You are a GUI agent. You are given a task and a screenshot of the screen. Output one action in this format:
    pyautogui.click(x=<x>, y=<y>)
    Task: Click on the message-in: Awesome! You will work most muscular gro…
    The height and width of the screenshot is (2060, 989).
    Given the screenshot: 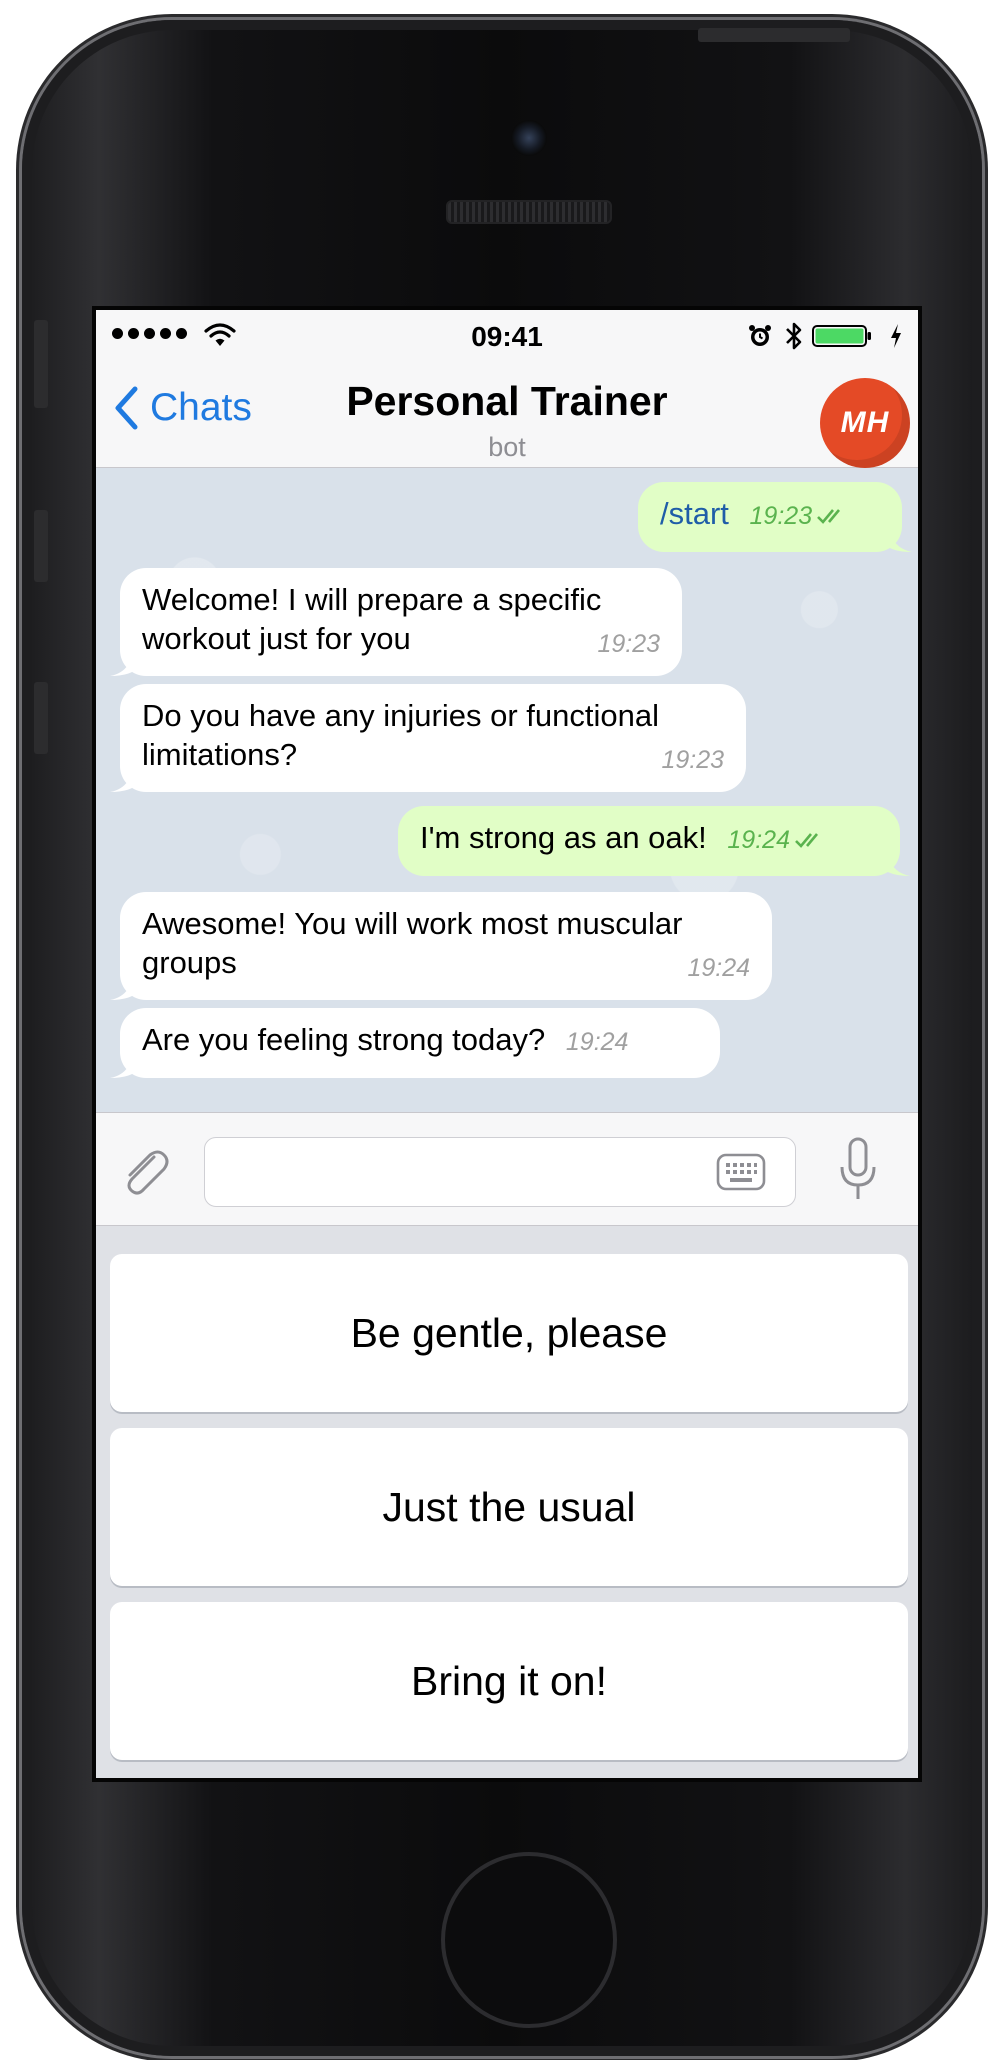 What is the action you would take?
    pyautogui.click(x=441, y=946)
    